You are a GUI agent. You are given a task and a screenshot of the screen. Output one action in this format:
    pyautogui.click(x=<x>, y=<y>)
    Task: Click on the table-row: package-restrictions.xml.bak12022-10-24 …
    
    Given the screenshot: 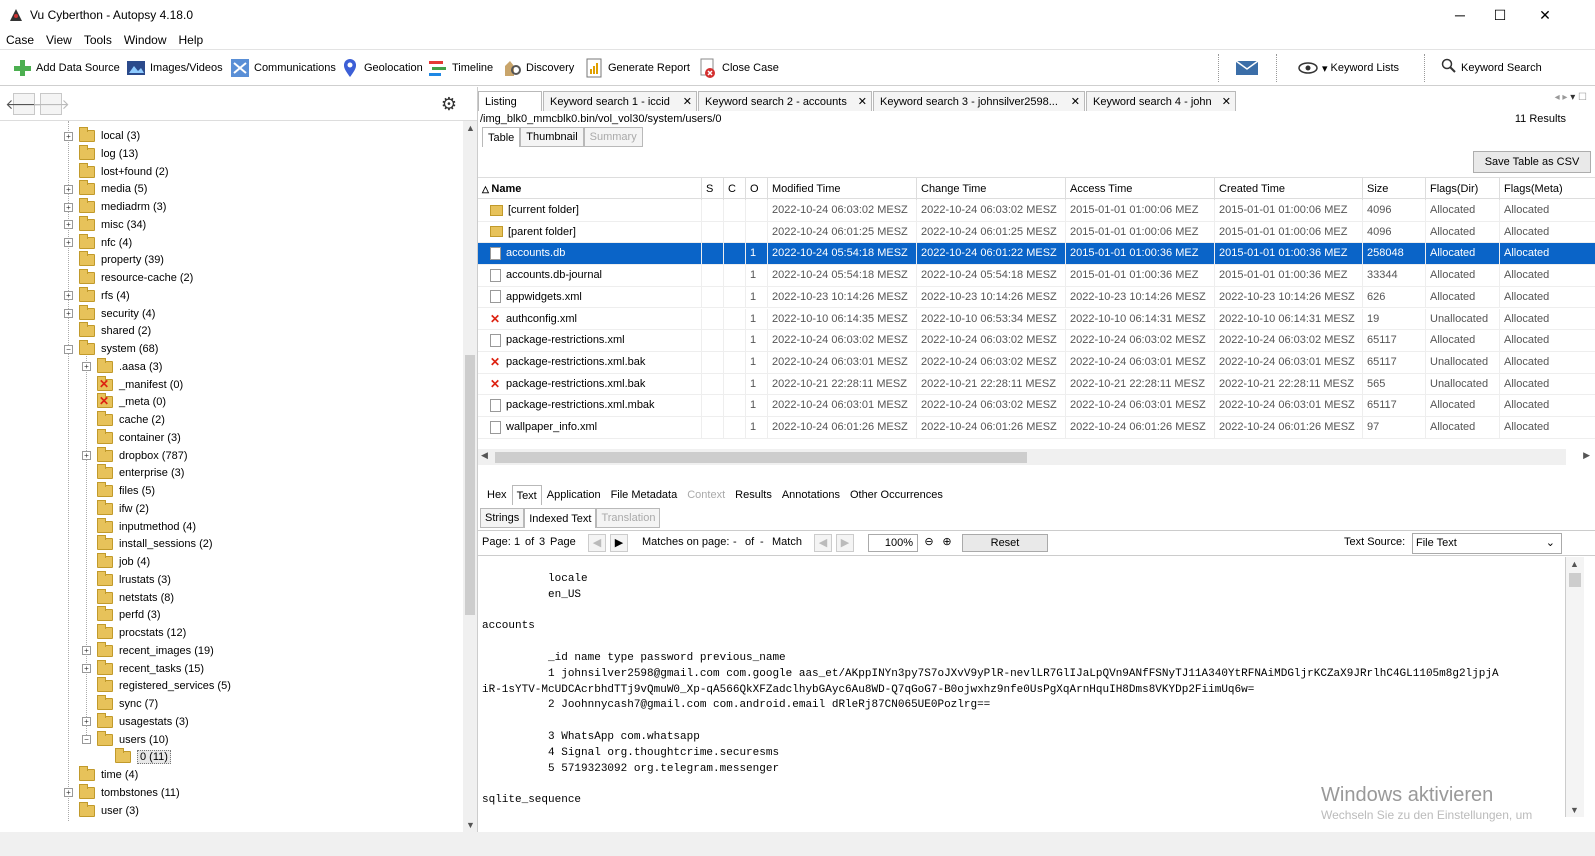 What is the action you would take?
    pyautogui.click(x=1036, y=362)
    